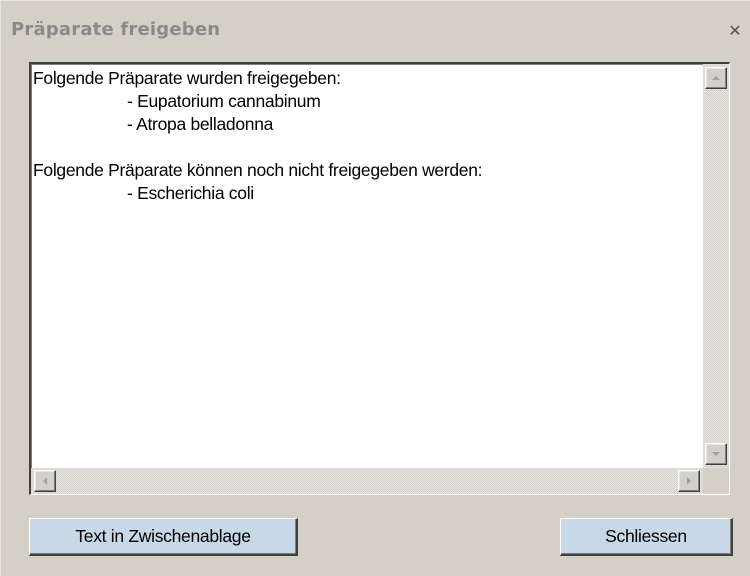  Describe the element at coordinates (367, 147) in the screenshot. I see `text-line` at that location.